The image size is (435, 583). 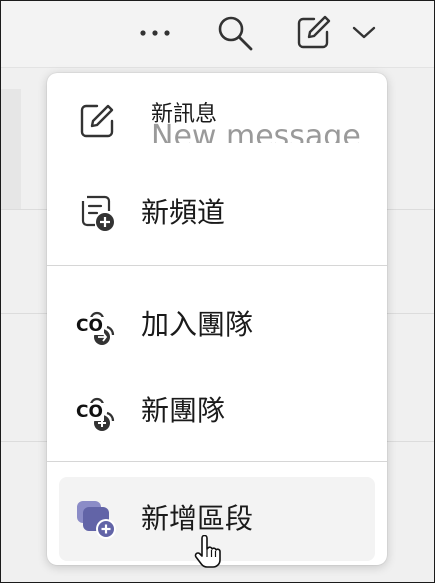 What do you see at coordinates (183, 212) in the screenshot?
I see `menu-item-label: 新頻道` at bounding box center [183, 212].